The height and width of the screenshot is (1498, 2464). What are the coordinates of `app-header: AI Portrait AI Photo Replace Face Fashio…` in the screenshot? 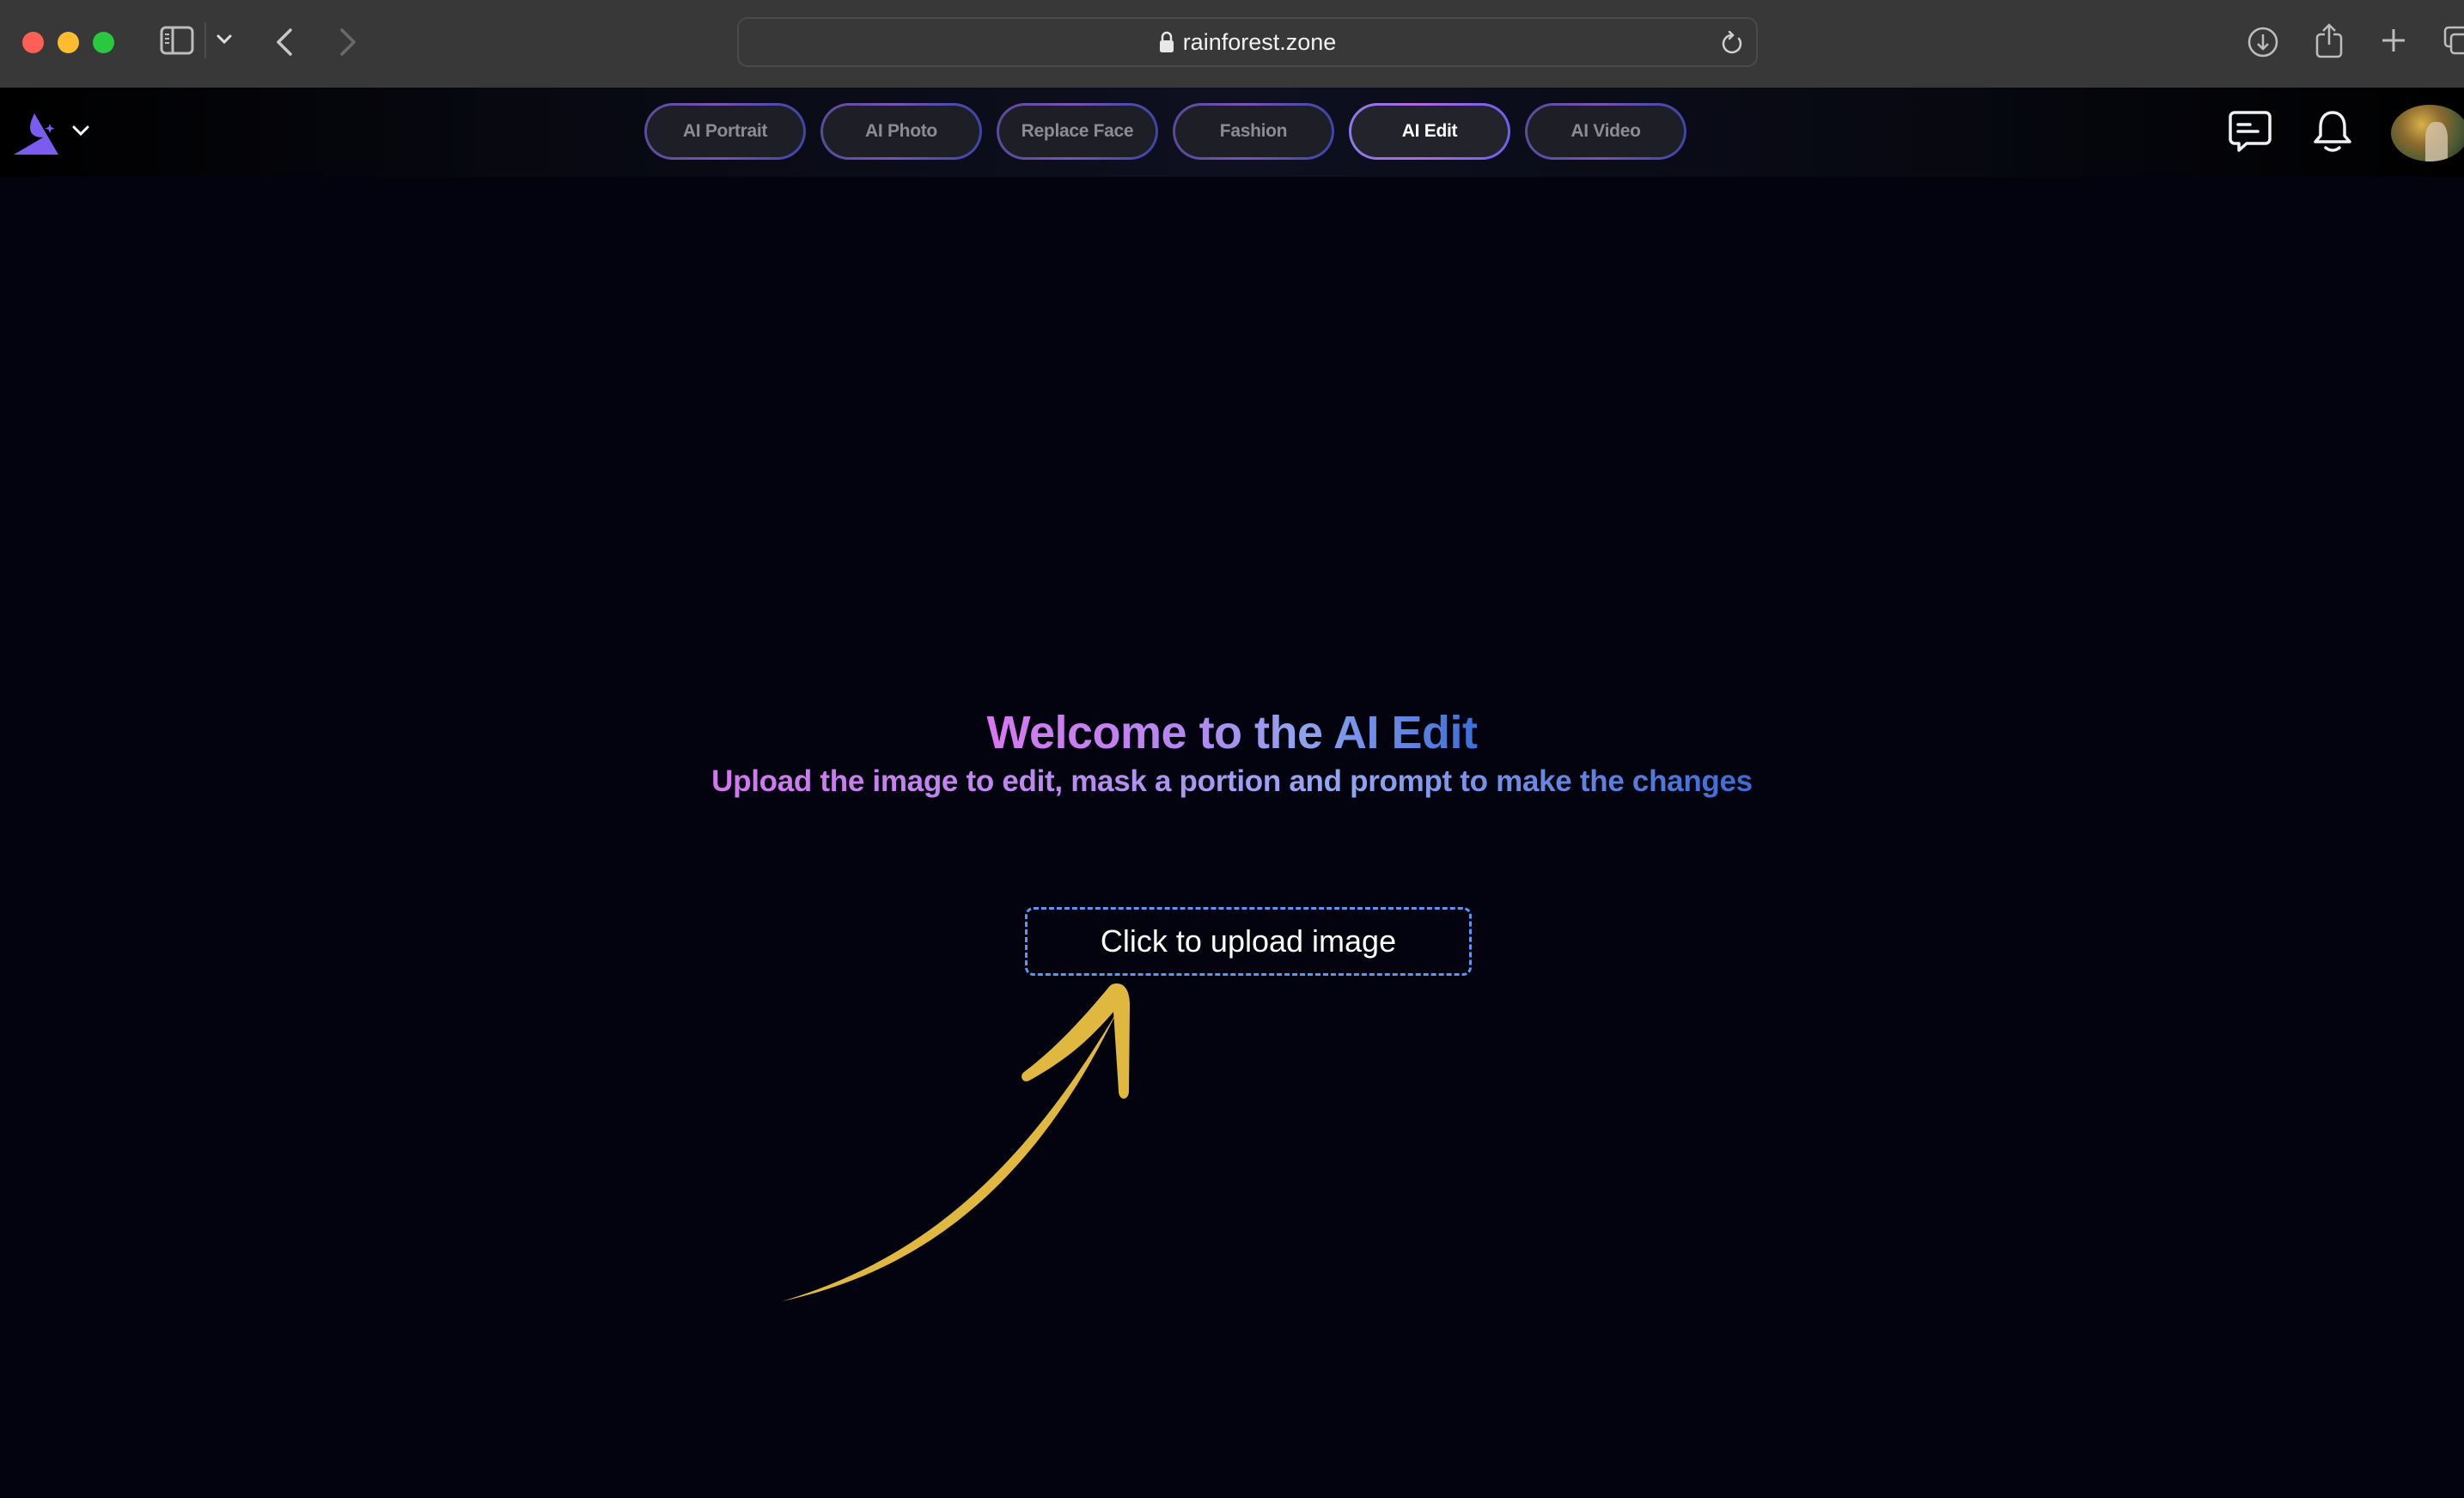 It's located at (1232, 132).